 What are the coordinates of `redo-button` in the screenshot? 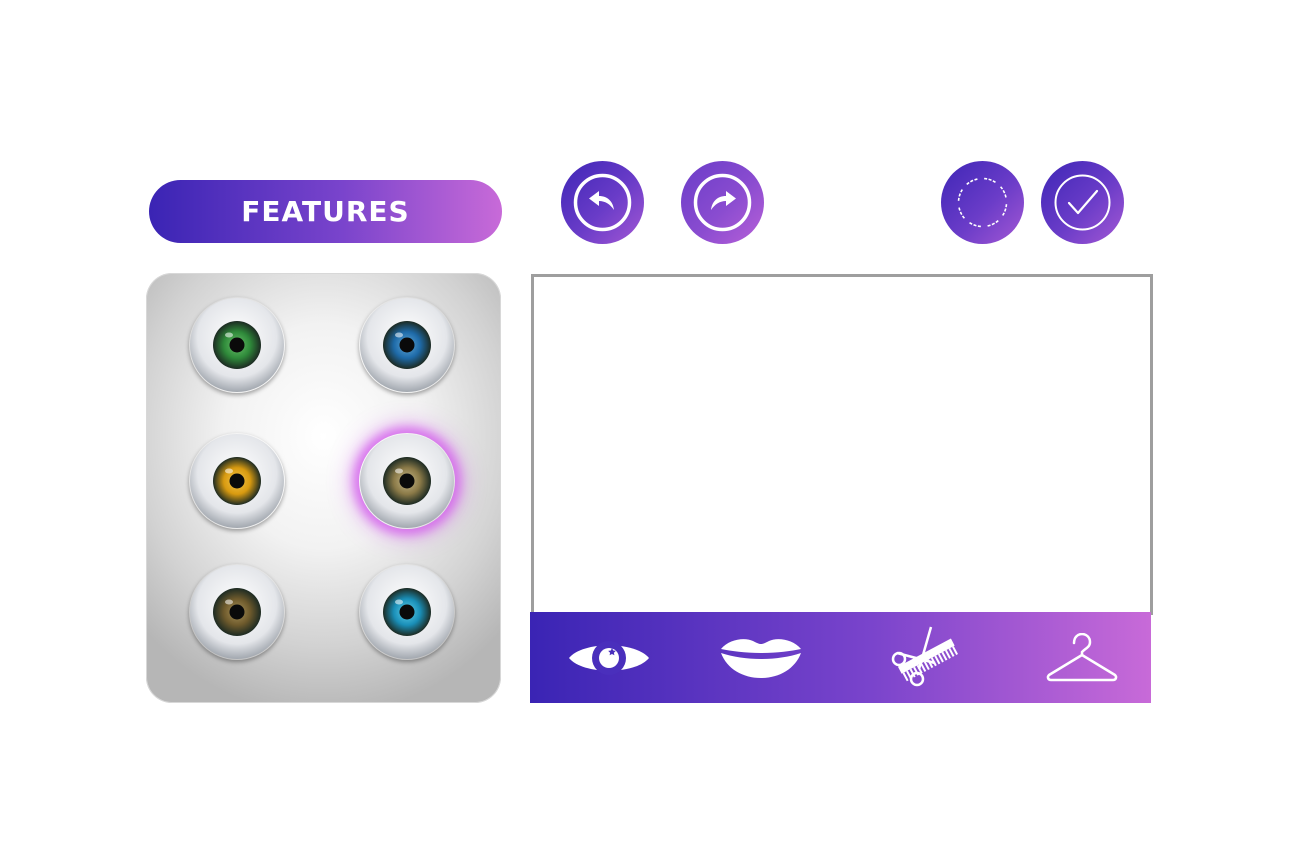 It's located at (722, 202).